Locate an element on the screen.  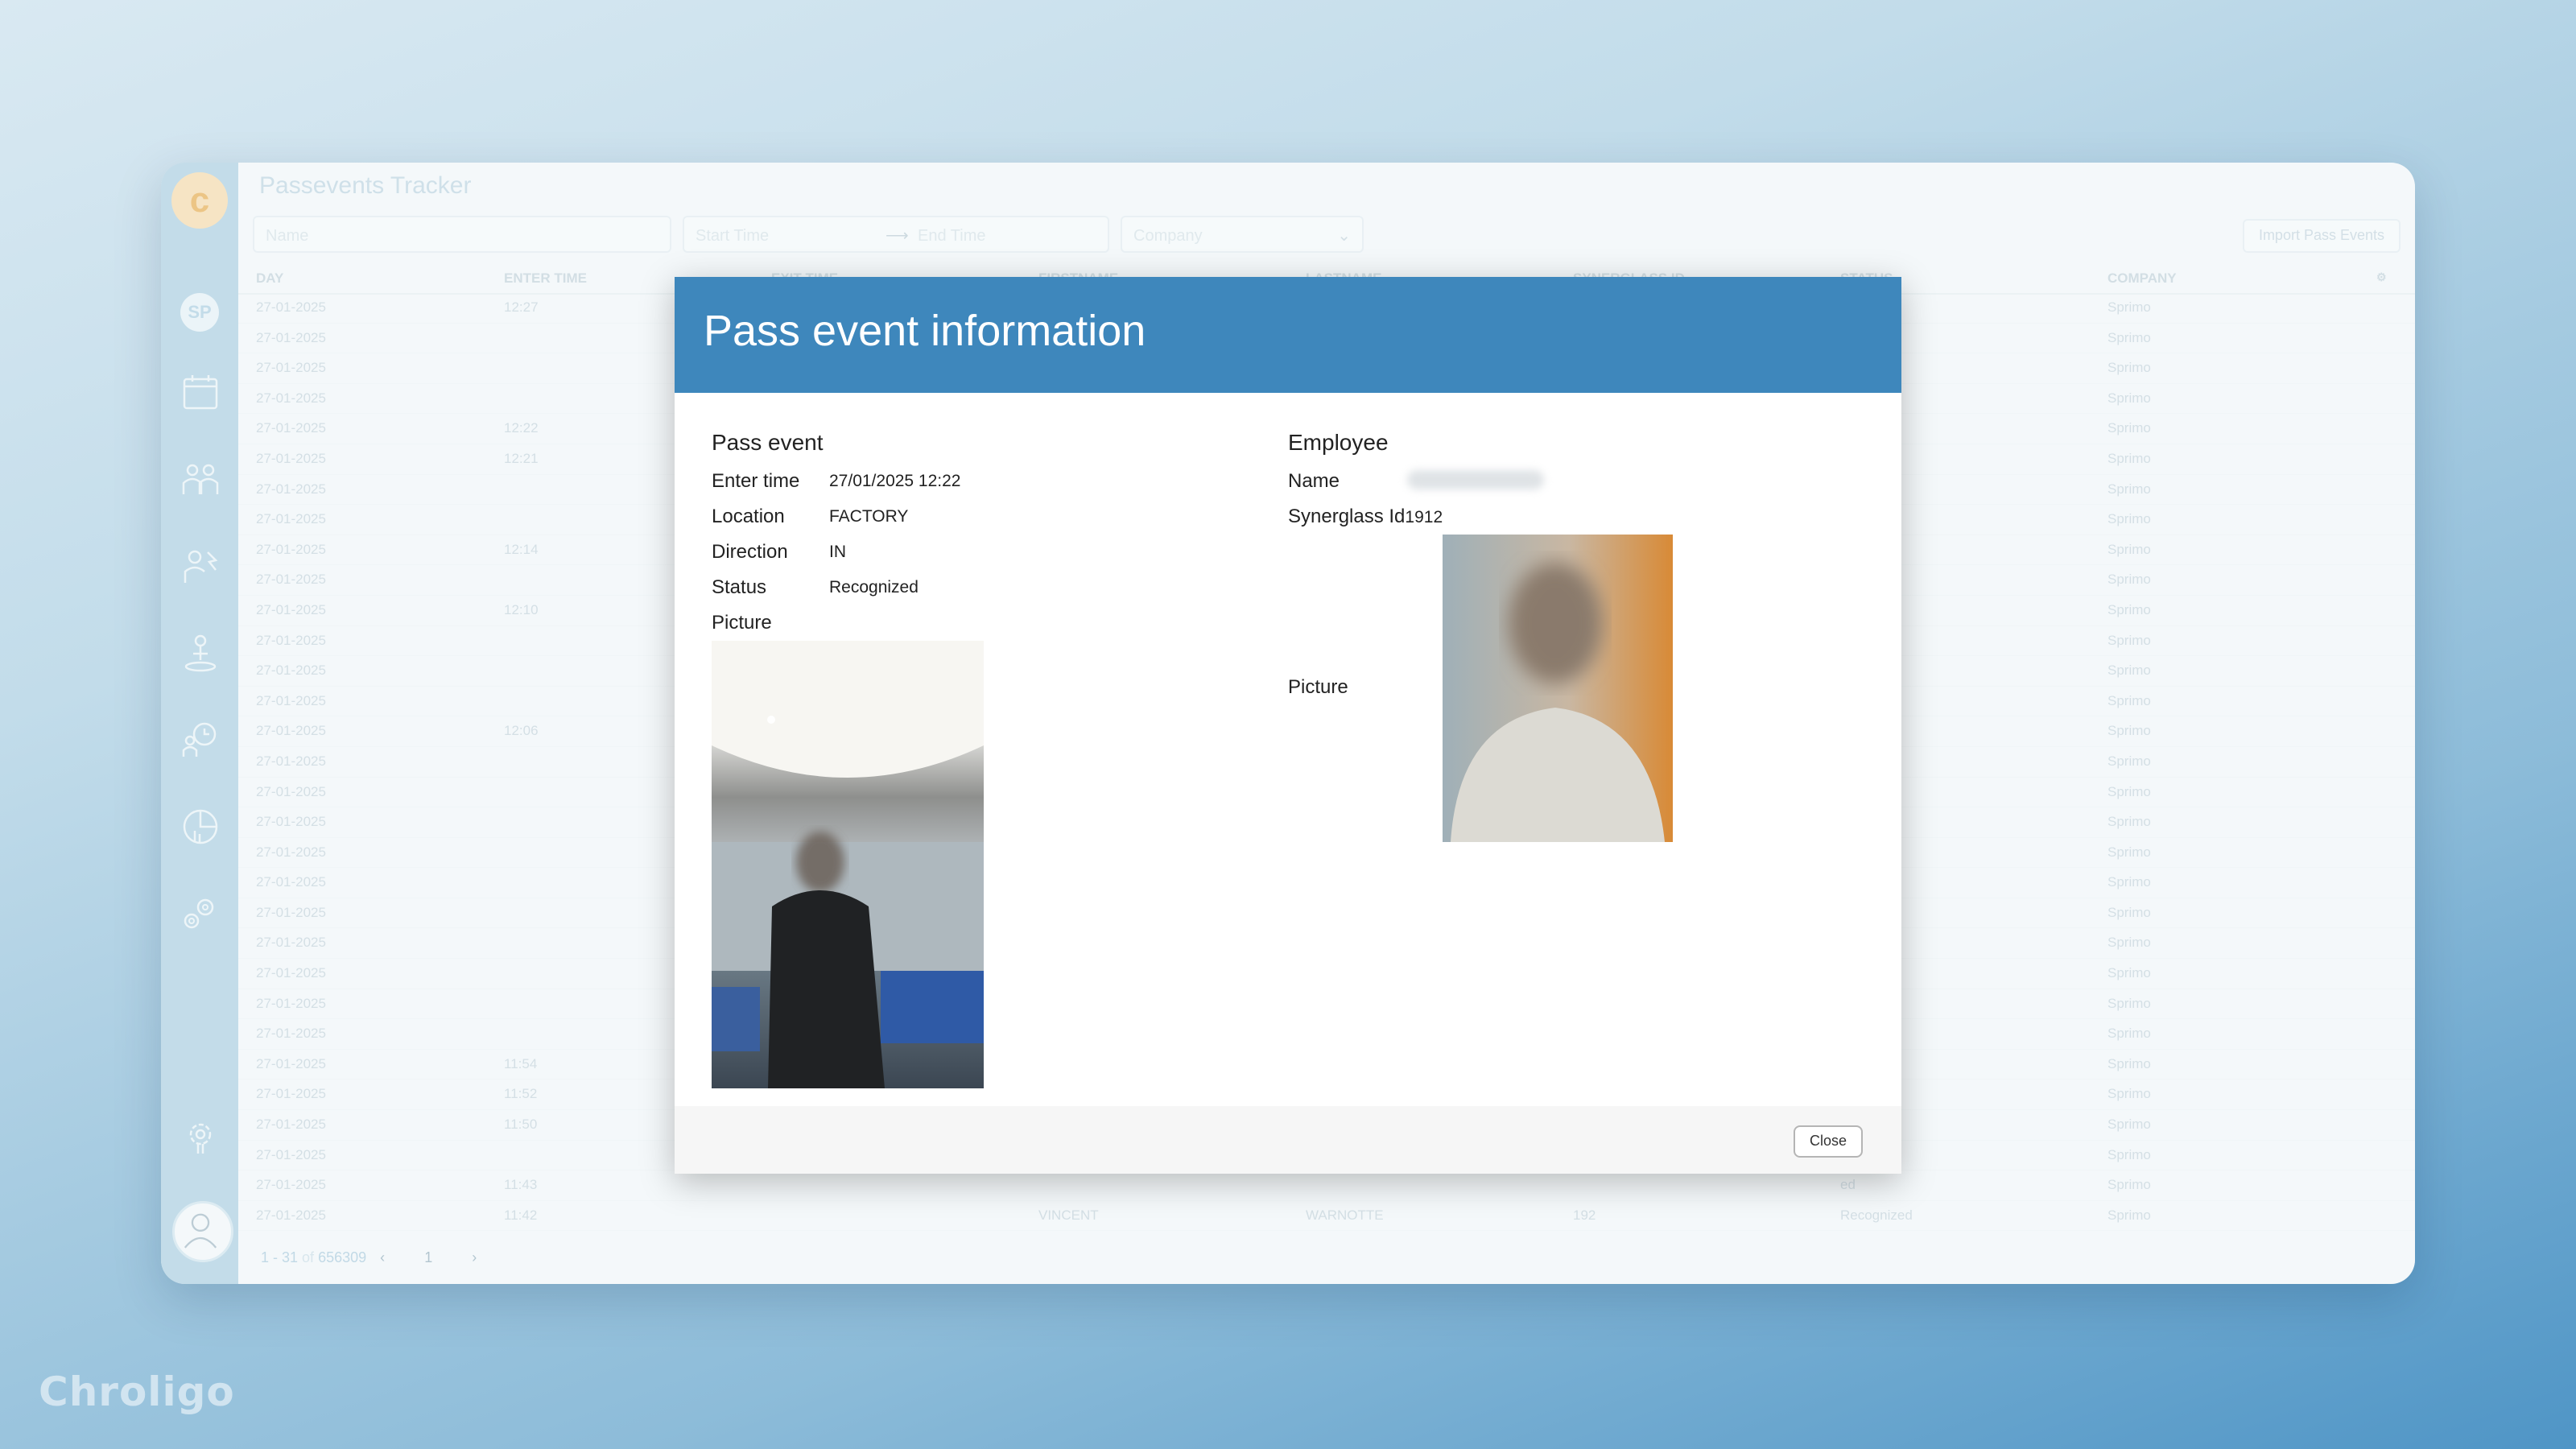
location-value: FACTORY is located at coordinates (869, 516).